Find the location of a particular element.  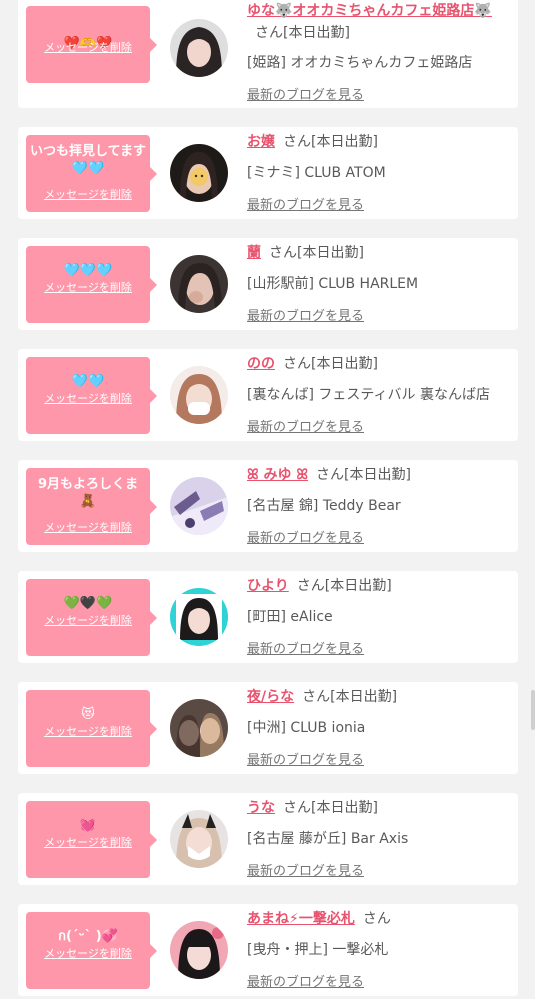

message-bubble: 💓 メッセージを削除 is located at coordinates (91, 839).